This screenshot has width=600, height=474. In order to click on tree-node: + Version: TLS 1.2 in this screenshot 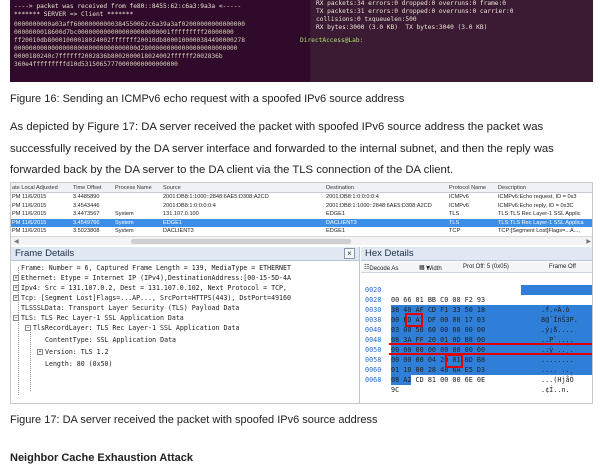, I will do `click(73, 352)`.